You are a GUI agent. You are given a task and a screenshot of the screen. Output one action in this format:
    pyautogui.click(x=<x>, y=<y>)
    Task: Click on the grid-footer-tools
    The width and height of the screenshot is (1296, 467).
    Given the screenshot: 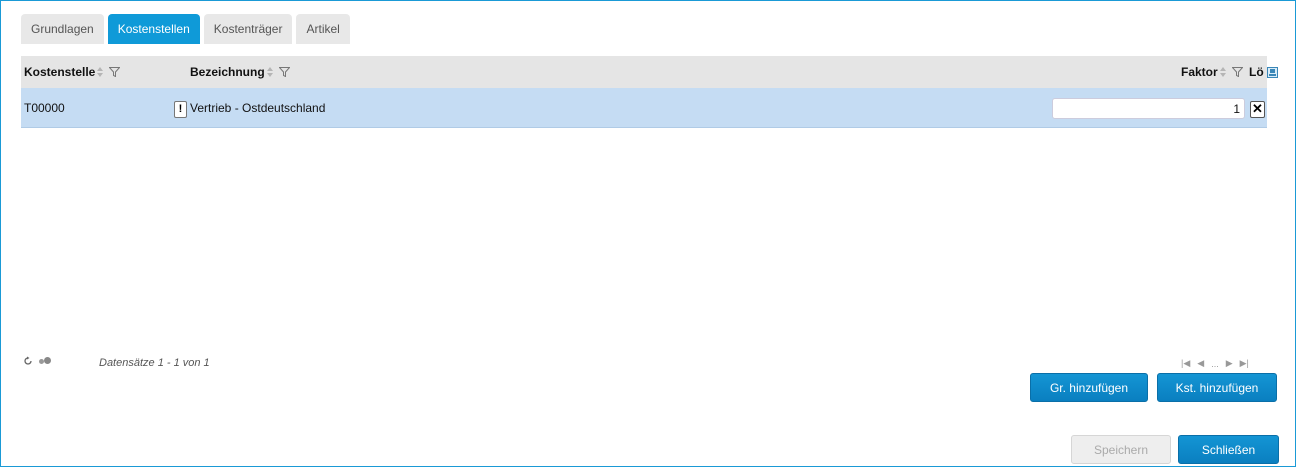 What is the action you would take?
    pyautogui.click(x=37, y=361)
    